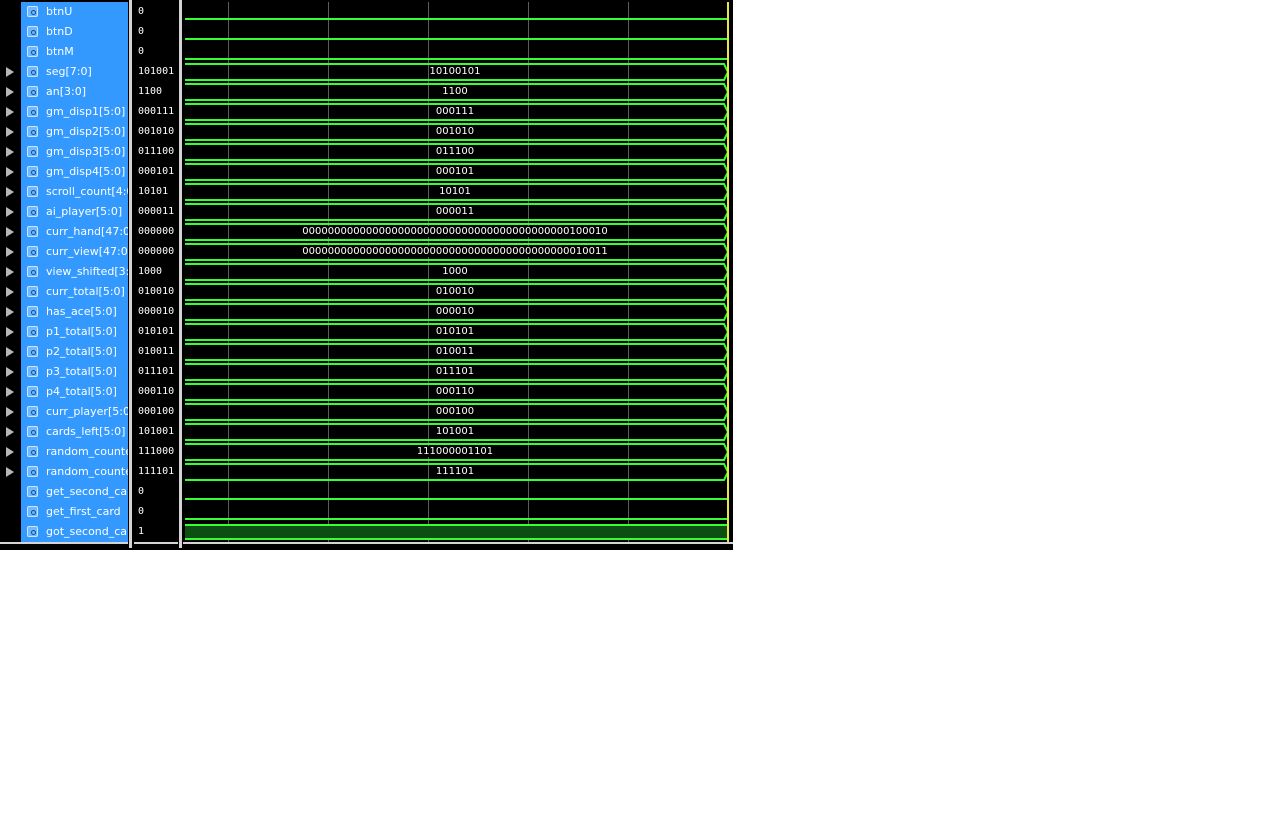 This screenshot has width=1274, height=817. I want to click on signal-waveform: 010011, so click(456, 352).